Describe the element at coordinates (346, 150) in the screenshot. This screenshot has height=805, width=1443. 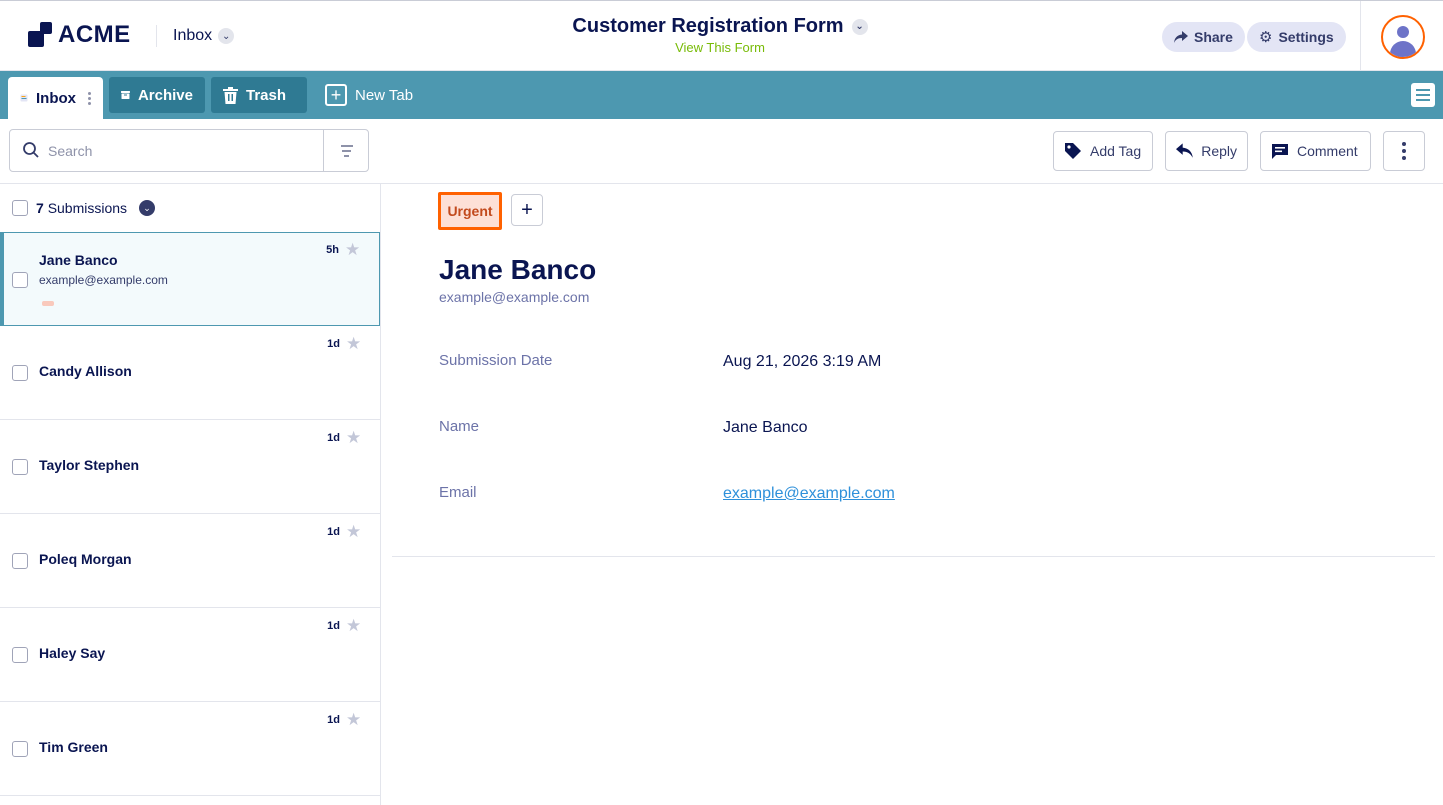
I see `filter-icon` at that location.